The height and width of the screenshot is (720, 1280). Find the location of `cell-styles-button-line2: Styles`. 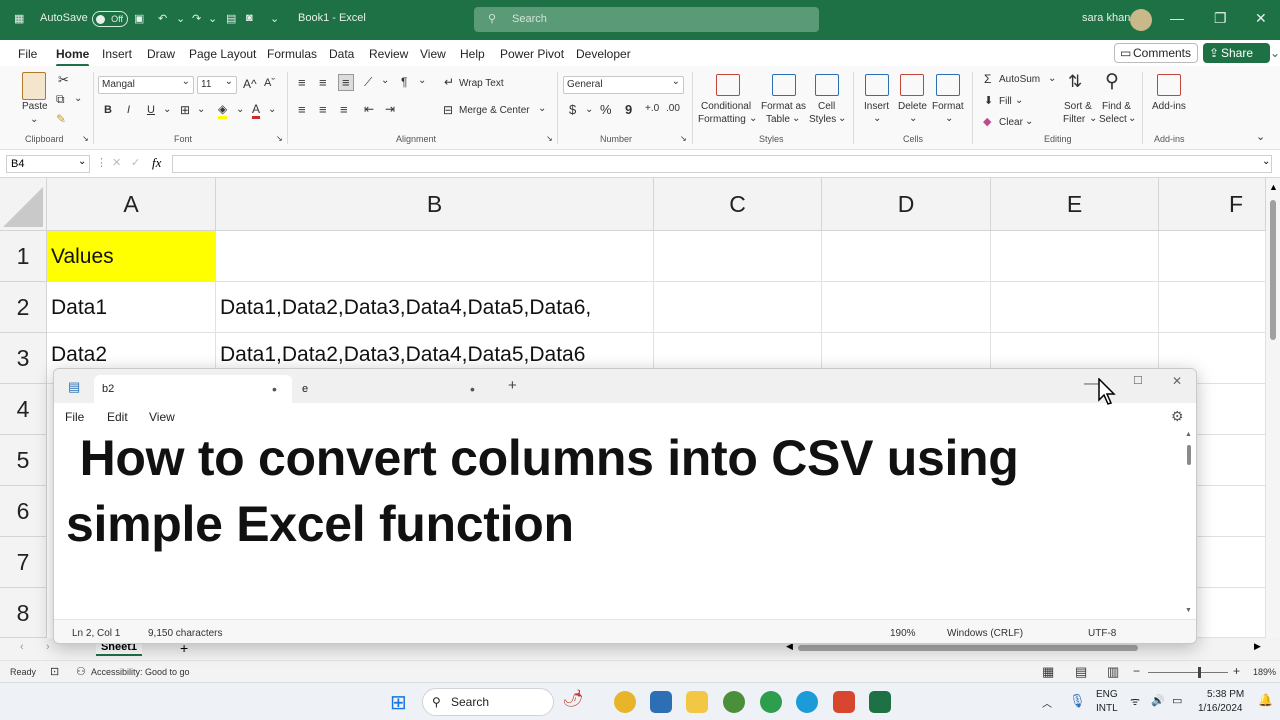

cell-styles-button-line2: Styles is located at coordinates (822, 119).